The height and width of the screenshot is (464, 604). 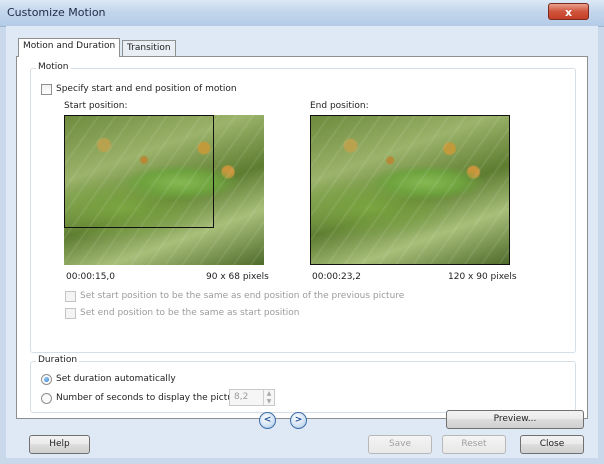 I want to click on window-title: Customize Motion, so click(x=56, y=12).